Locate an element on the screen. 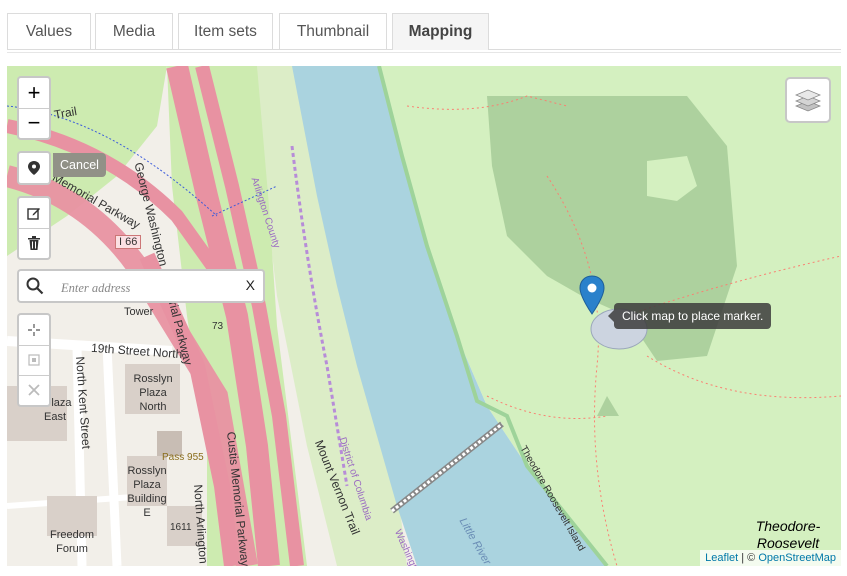 Image resolution: width=847 pixels, height=576 pixels. map-attribution: Leaflet | © OpenStreetMap is located at coordinates (770, 558).